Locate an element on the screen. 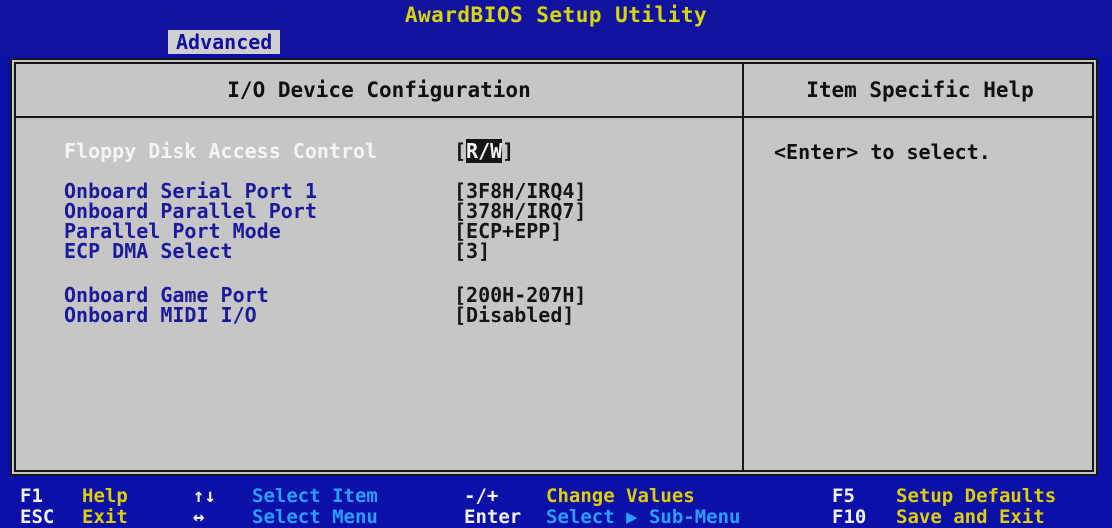 The image size is (1112, 528). key-esc: ESC is located at coordinates (37, 517).